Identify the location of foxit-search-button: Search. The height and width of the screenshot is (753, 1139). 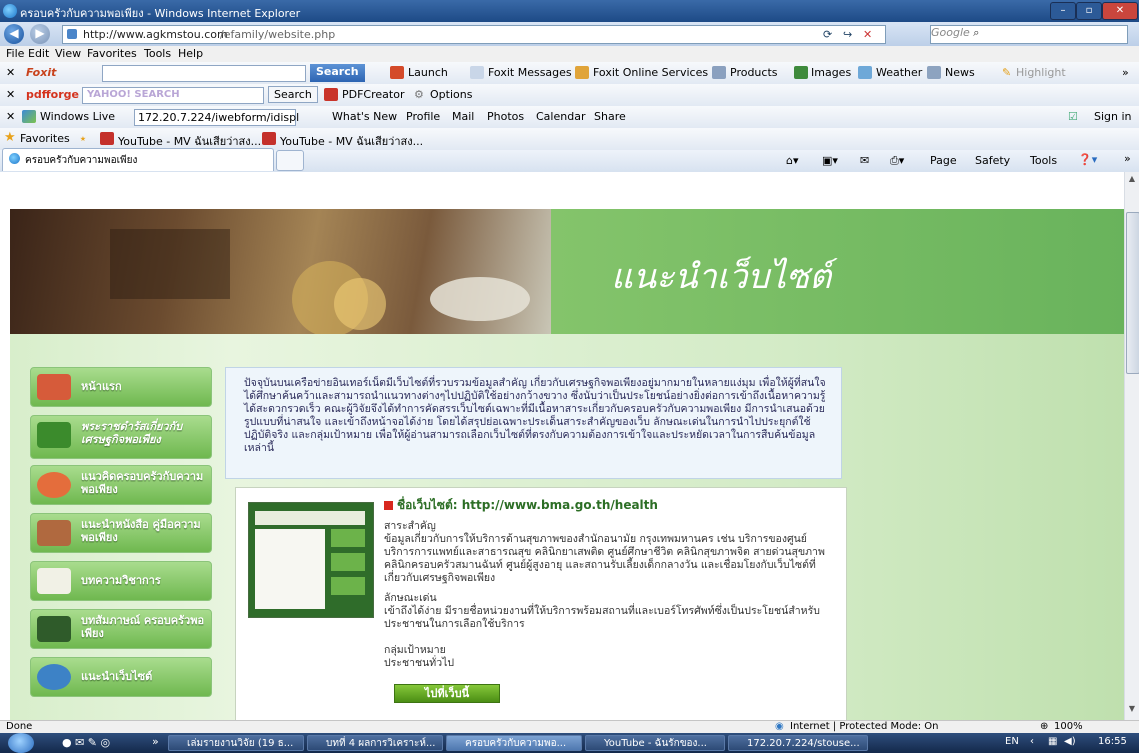
(337, 73).